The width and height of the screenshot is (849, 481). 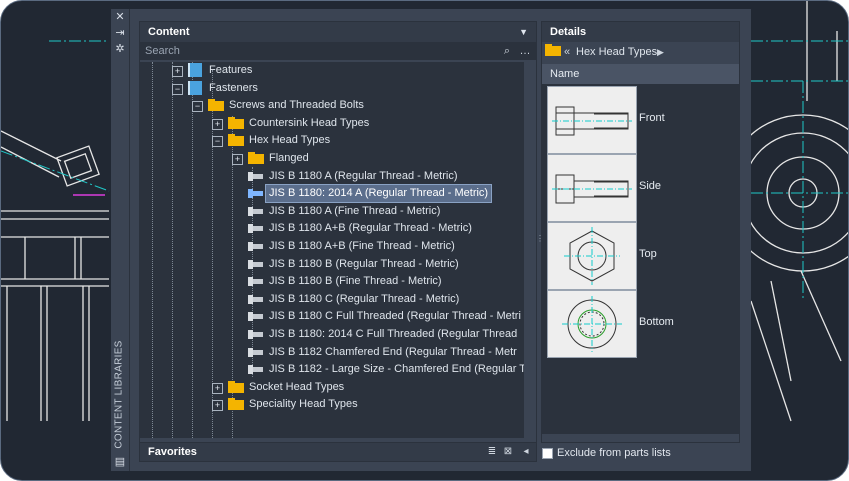 I want to click on column-header-name: Name, so click(x=640, y=74).